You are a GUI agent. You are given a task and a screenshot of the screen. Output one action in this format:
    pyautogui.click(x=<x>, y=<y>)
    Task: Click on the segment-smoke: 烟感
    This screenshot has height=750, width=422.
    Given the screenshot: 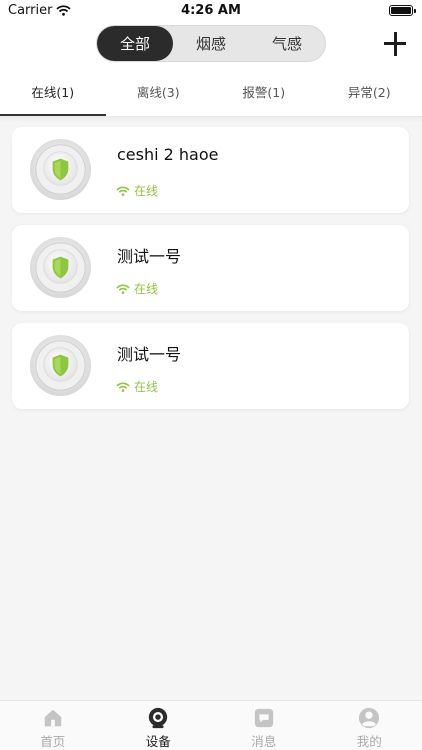 What is the action you would take?
    pyautogui.click(x=211, y=43)
    